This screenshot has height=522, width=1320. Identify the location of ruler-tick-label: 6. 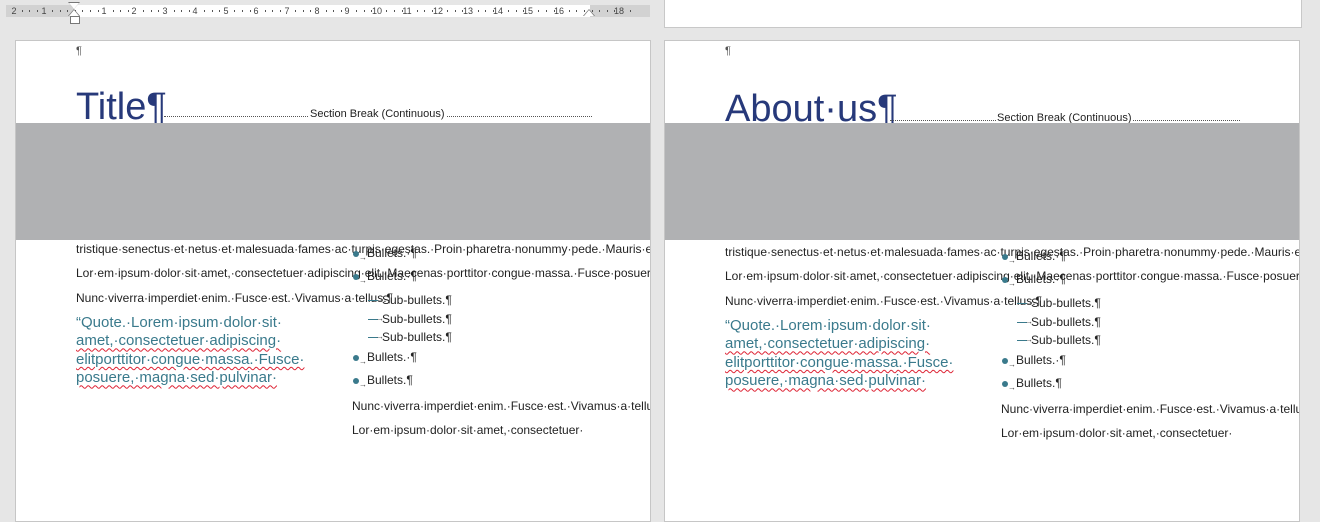
(256, 11).